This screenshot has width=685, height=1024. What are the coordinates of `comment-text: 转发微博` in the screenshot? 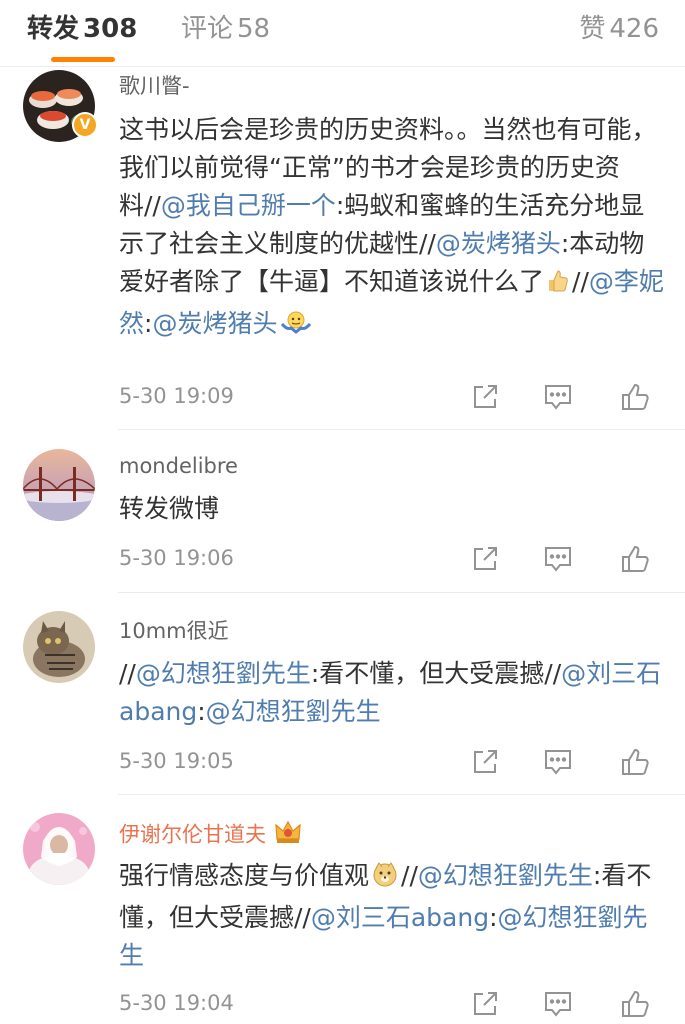 It's located at (392, 509).